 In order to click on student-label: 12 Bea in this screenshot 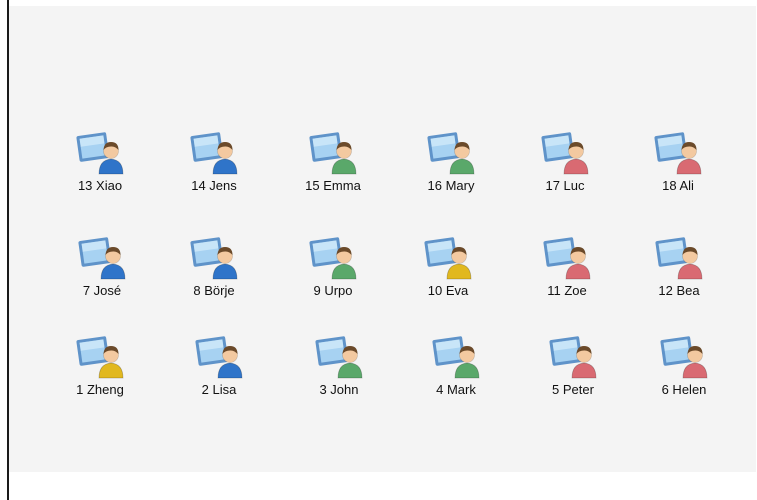, I will do `click(679, 290)`.